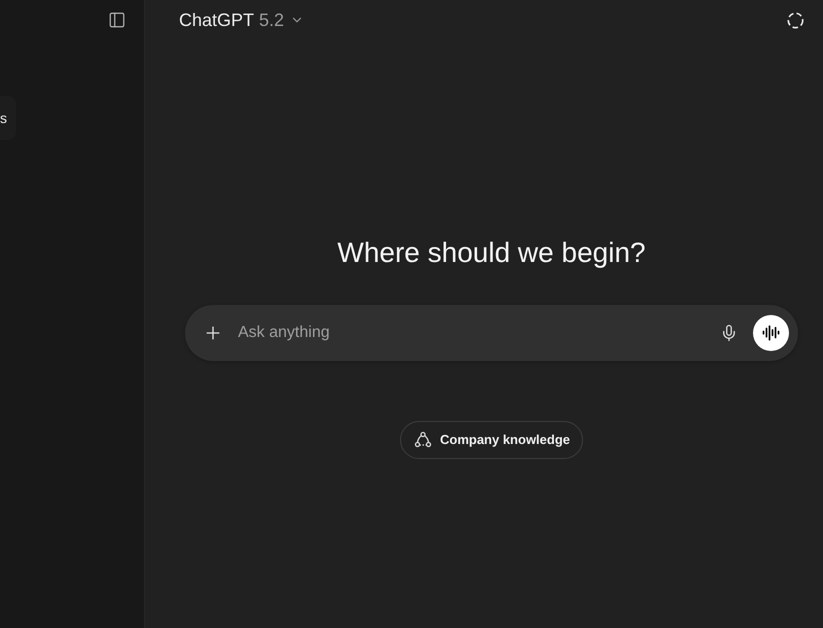 The height and width of the screenshot is (628, 823). I want to click on voice-mode-button, so click(771, 333).